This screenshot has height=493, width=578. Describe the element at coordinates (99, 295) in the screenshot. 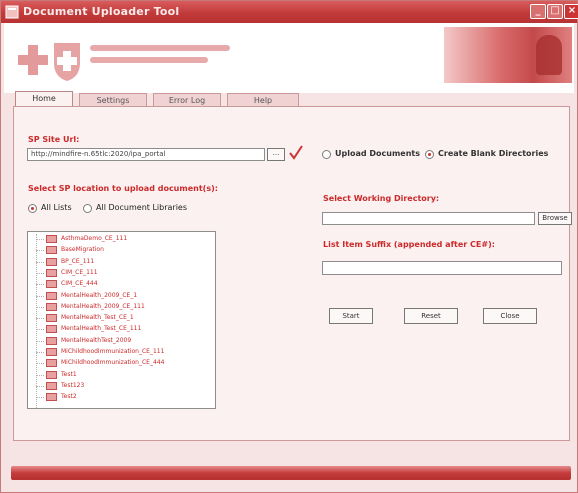

I see `tree-item-label: MentalHealth_2009_CE_1` at that location.